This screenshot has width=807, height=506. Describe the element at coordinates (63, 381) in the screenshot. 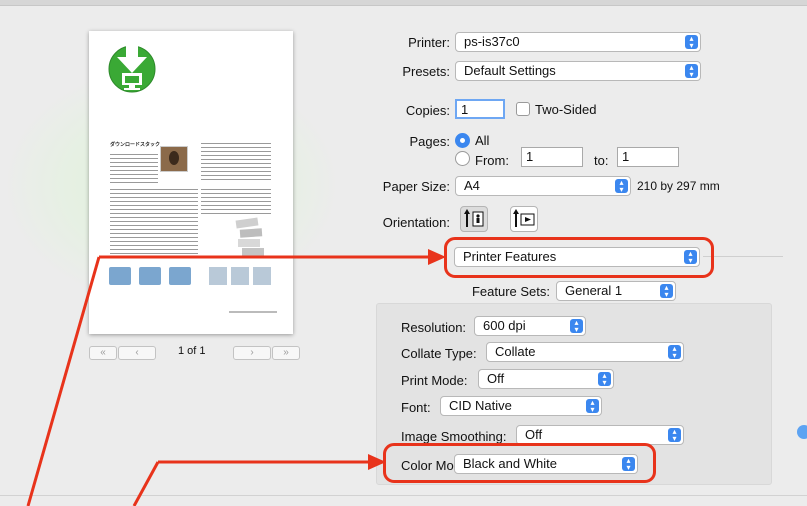

I see `arrow-to-printer-features` at that location.